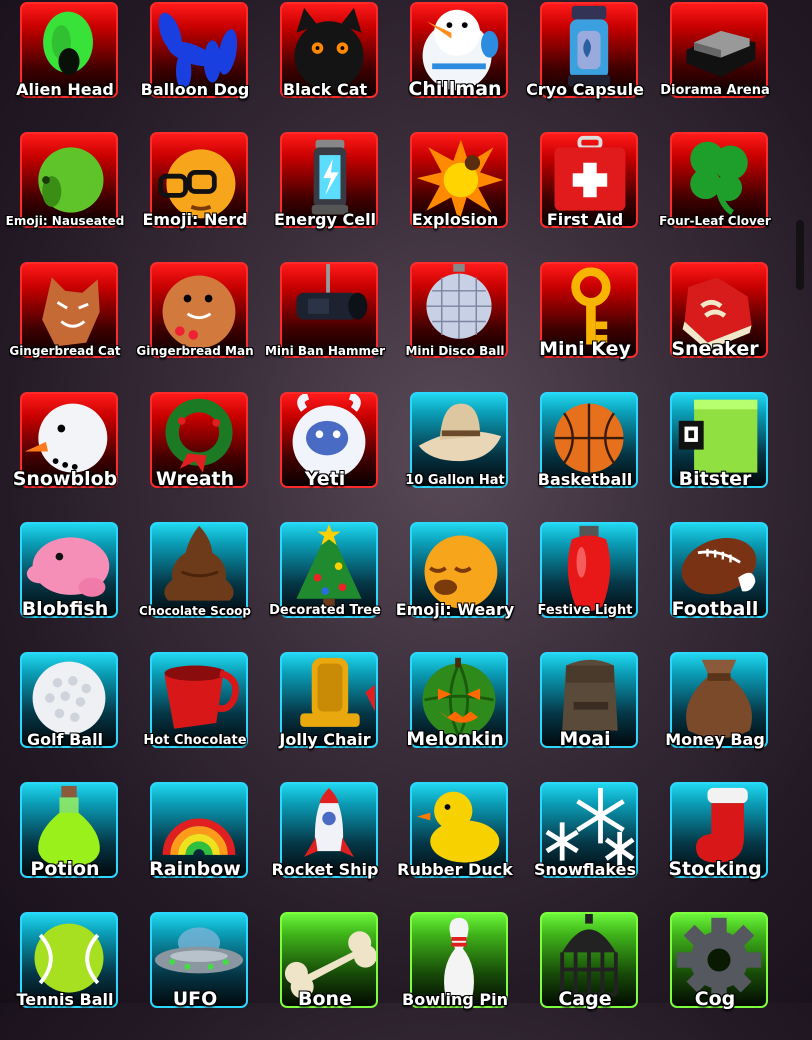 Image resolution: width=812 pixels, height=1040 pixels. Describe the element at coordinates (195, 455) in the screenshot. I see `item-slot-wreath: Wreath` at that location.